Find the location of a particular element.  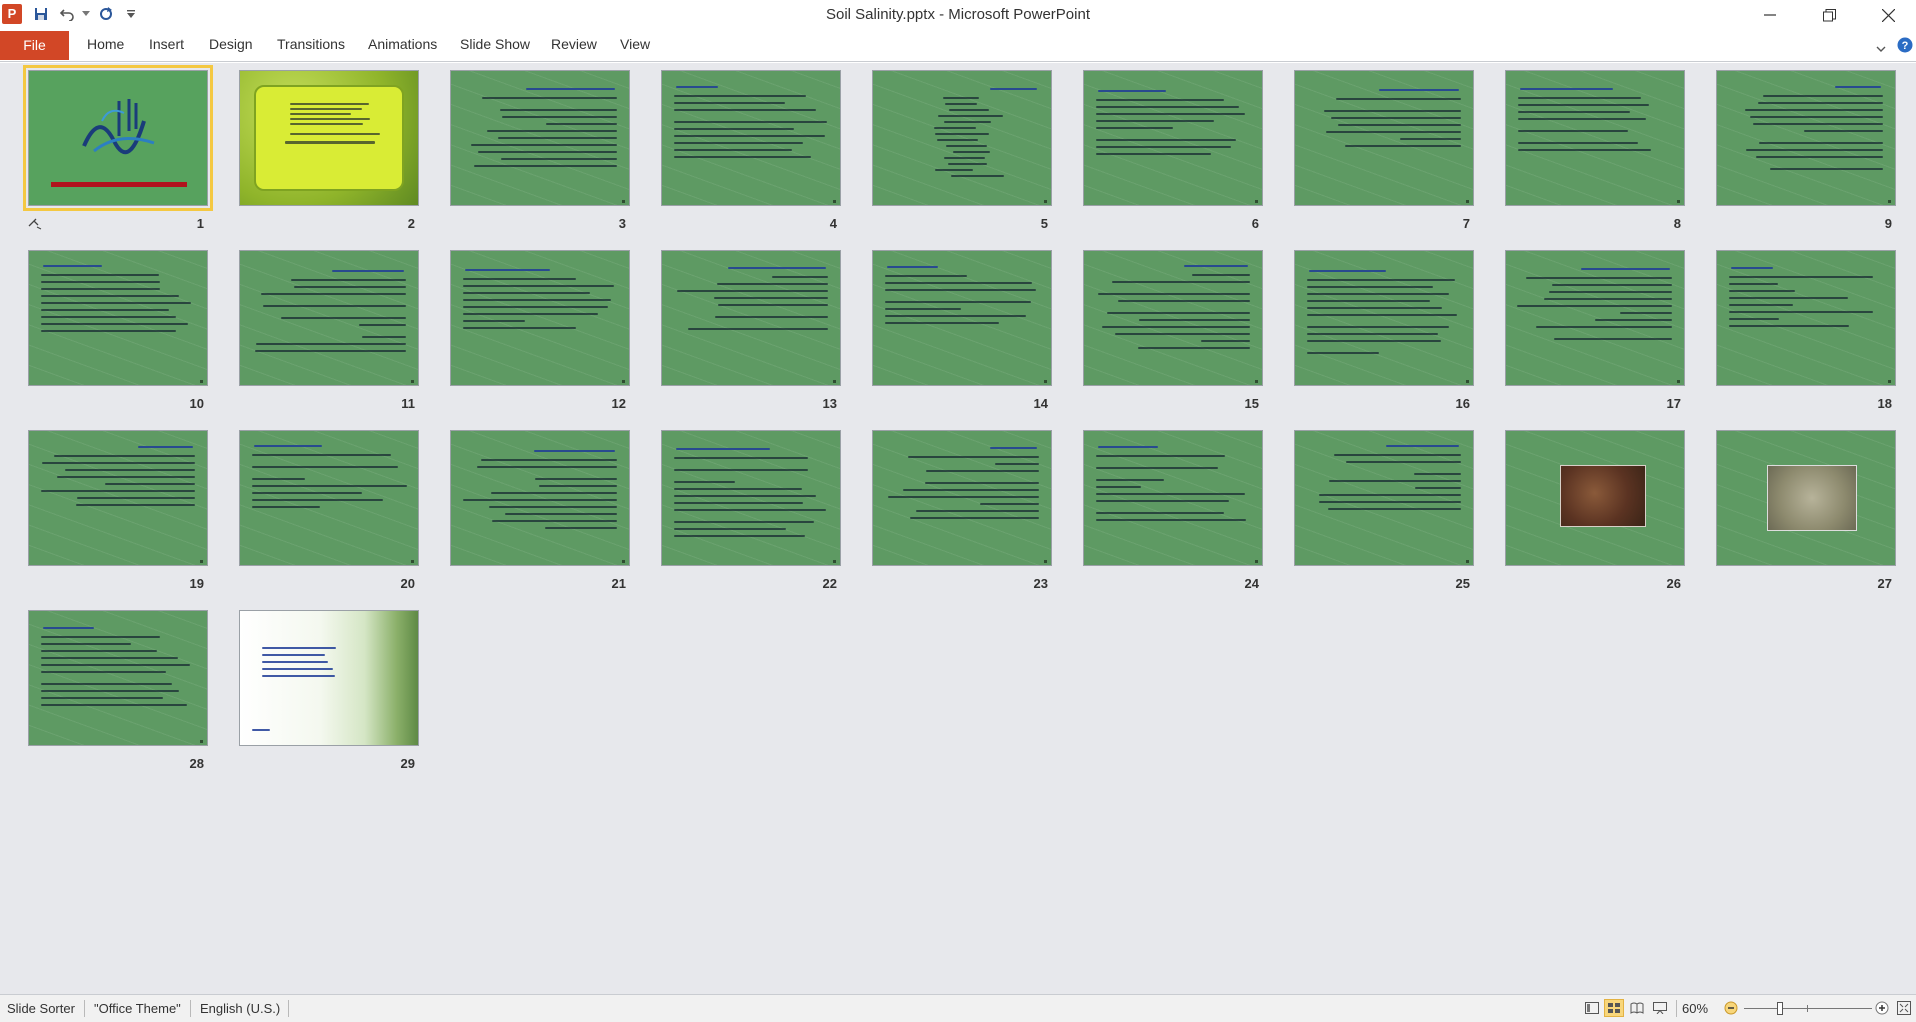

slide-number: 9 is located at coordinates (1888, 223).